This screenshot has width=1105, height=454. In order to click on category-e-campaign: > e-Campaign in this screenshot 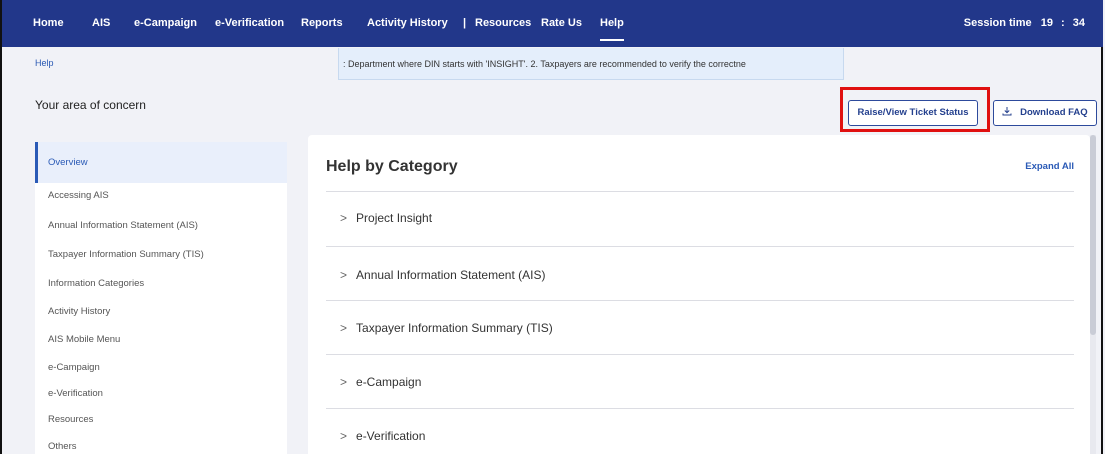, I will do `click(380, 382)`.